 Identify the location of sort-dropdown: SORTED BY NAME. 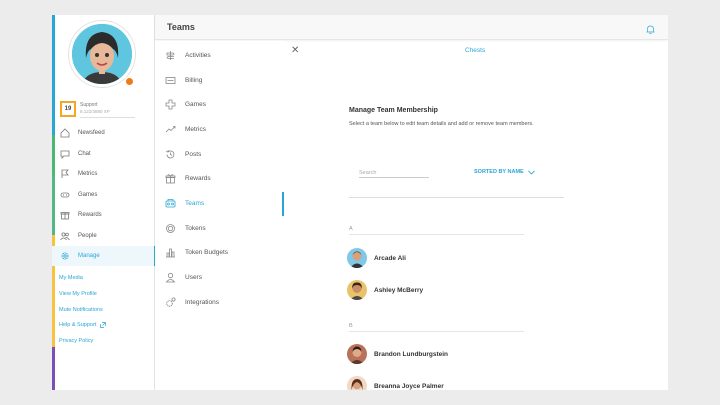
(504, 172).